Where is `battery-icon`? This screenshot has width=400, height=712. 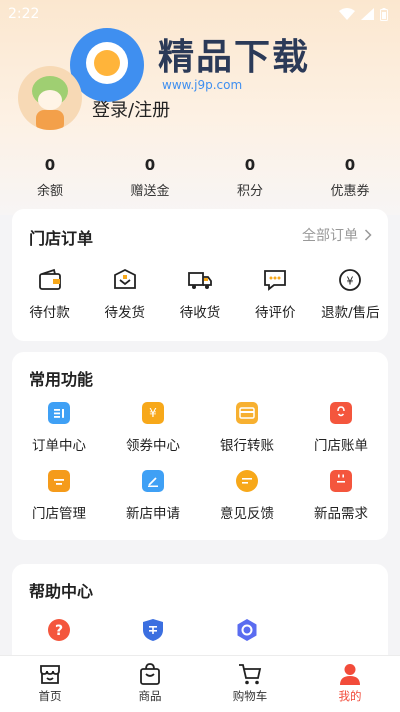
battery-icon is located at coordinates (384, 14).